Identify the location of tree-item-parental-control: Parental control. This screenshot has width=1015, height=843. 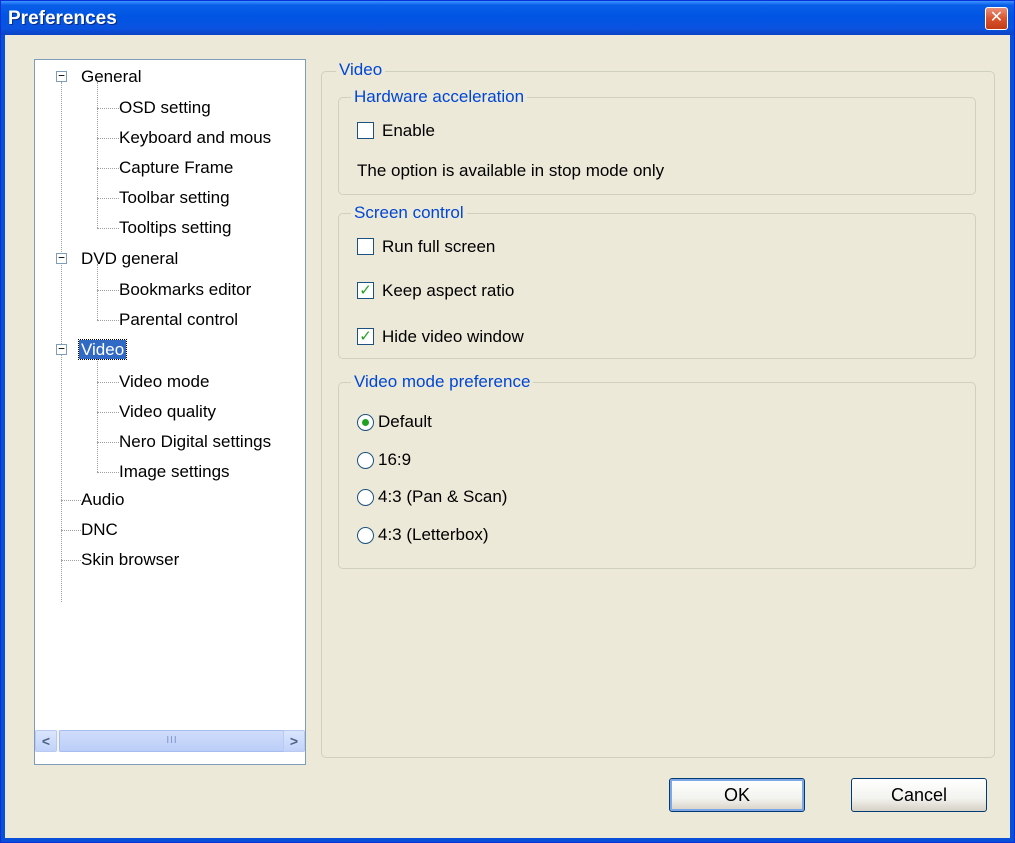
(178, 320).